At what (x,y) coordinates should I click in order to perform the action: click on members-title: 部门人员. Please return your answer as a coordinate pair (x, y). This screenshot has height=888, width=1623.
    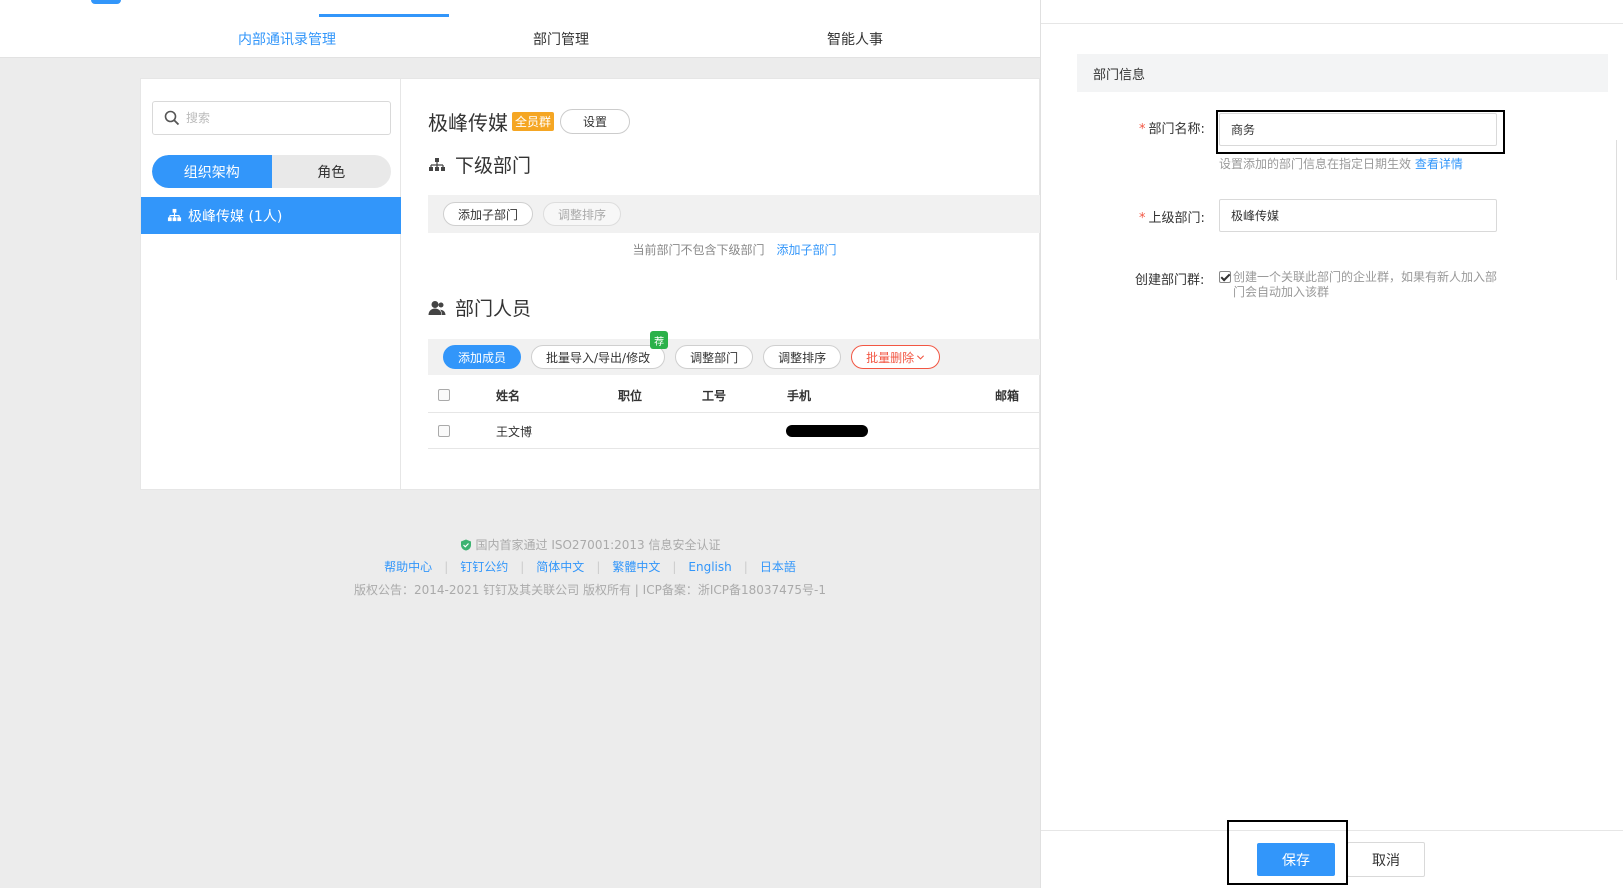
    Looking at the image, I should click on (493, 309).